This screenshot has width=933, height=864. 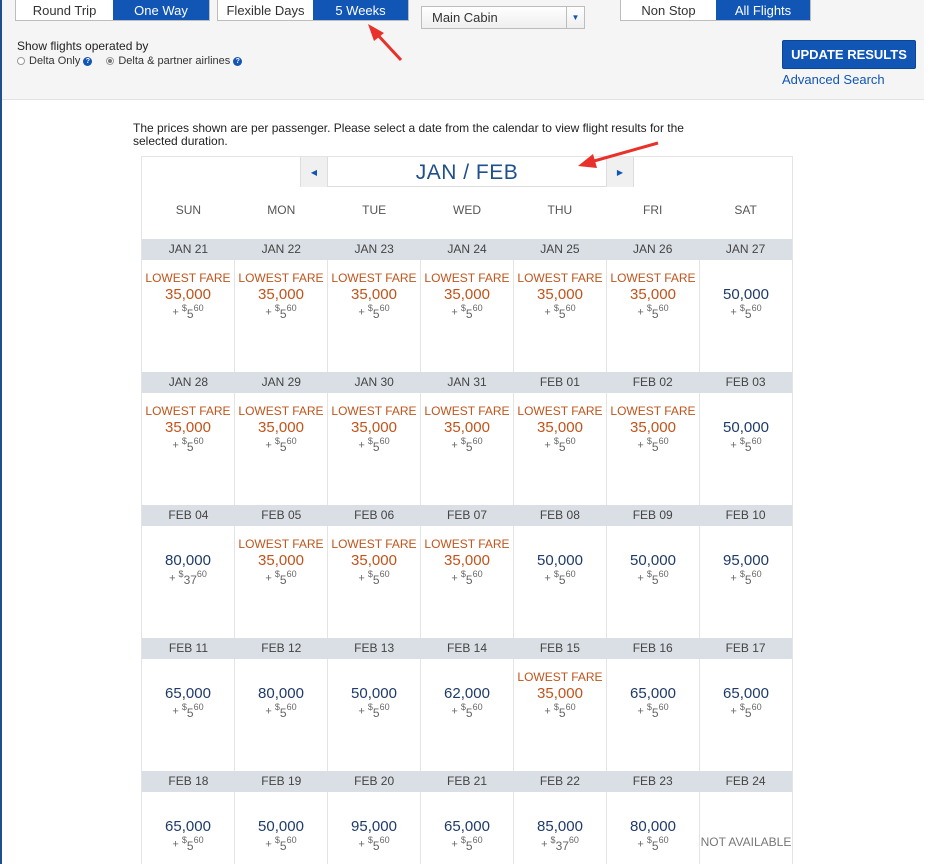 I want to click on update-results-button: UPDATE RESULTS, so click(x=849, y=54).